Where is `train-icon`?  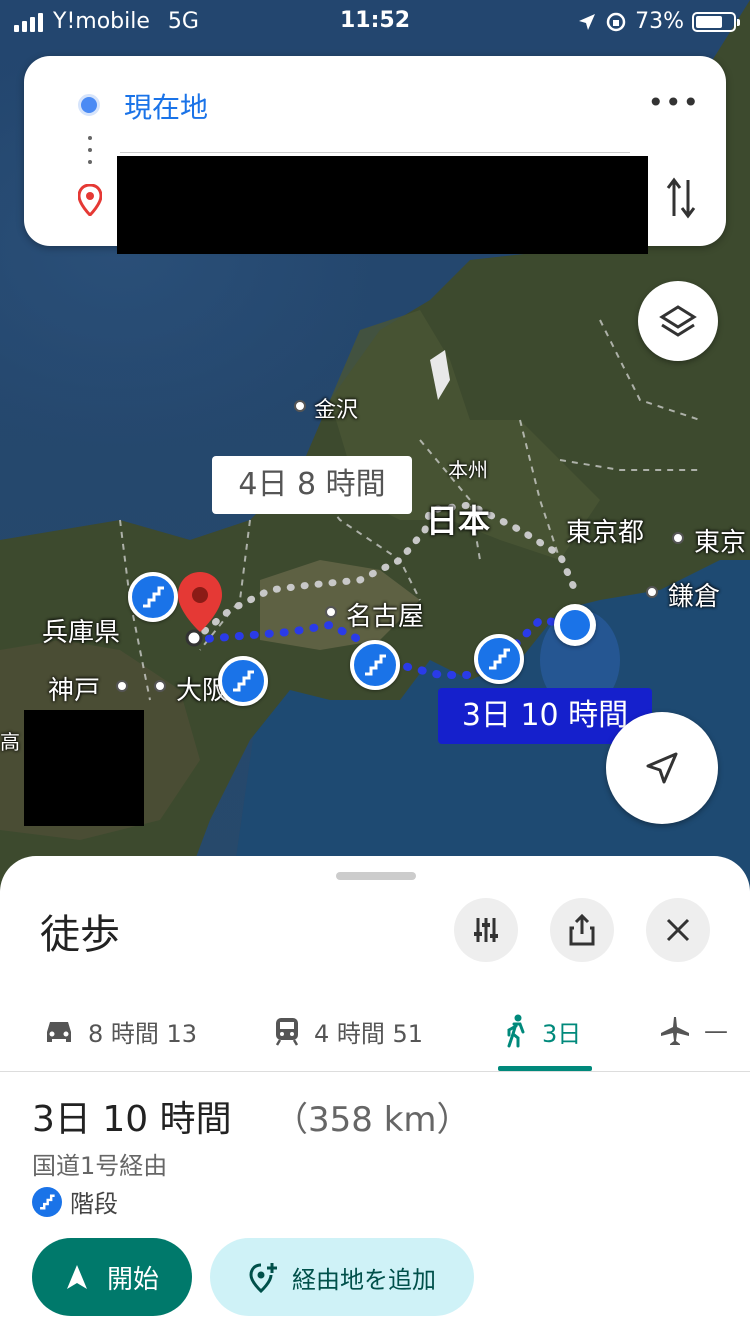 train-icon is located at coordinates (287, 1032).